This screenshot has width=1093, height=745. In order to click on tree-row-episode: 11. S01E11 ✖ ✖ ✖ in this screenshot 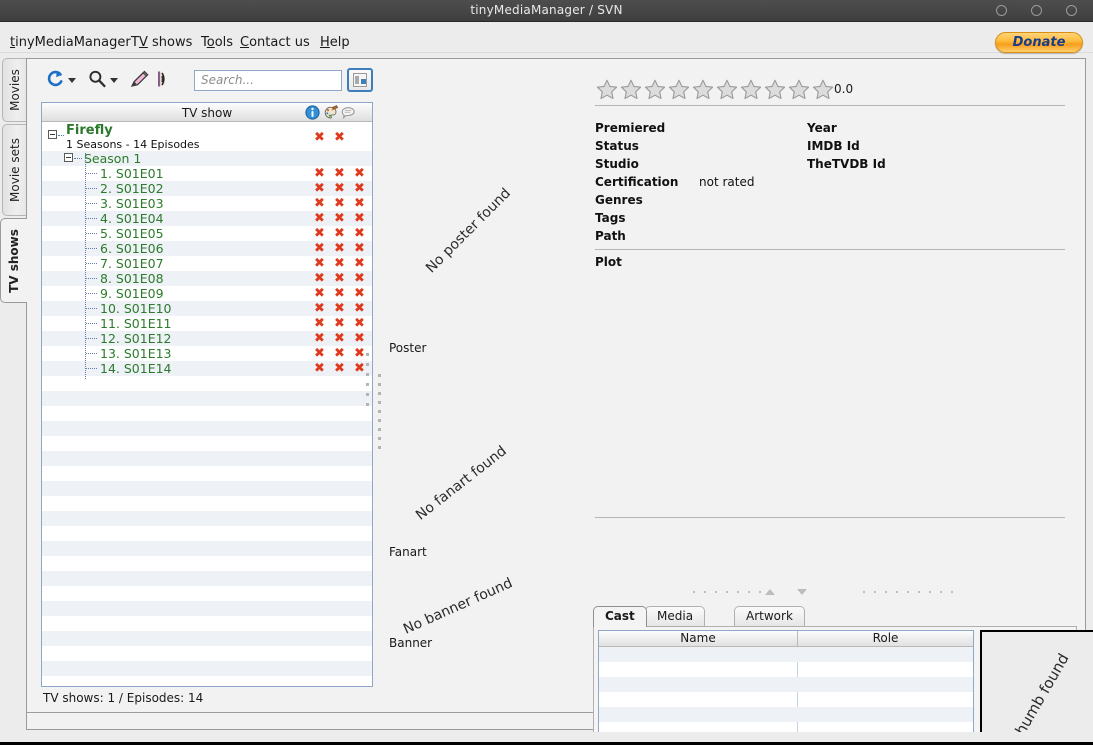, I will do `click(207, 323)`.